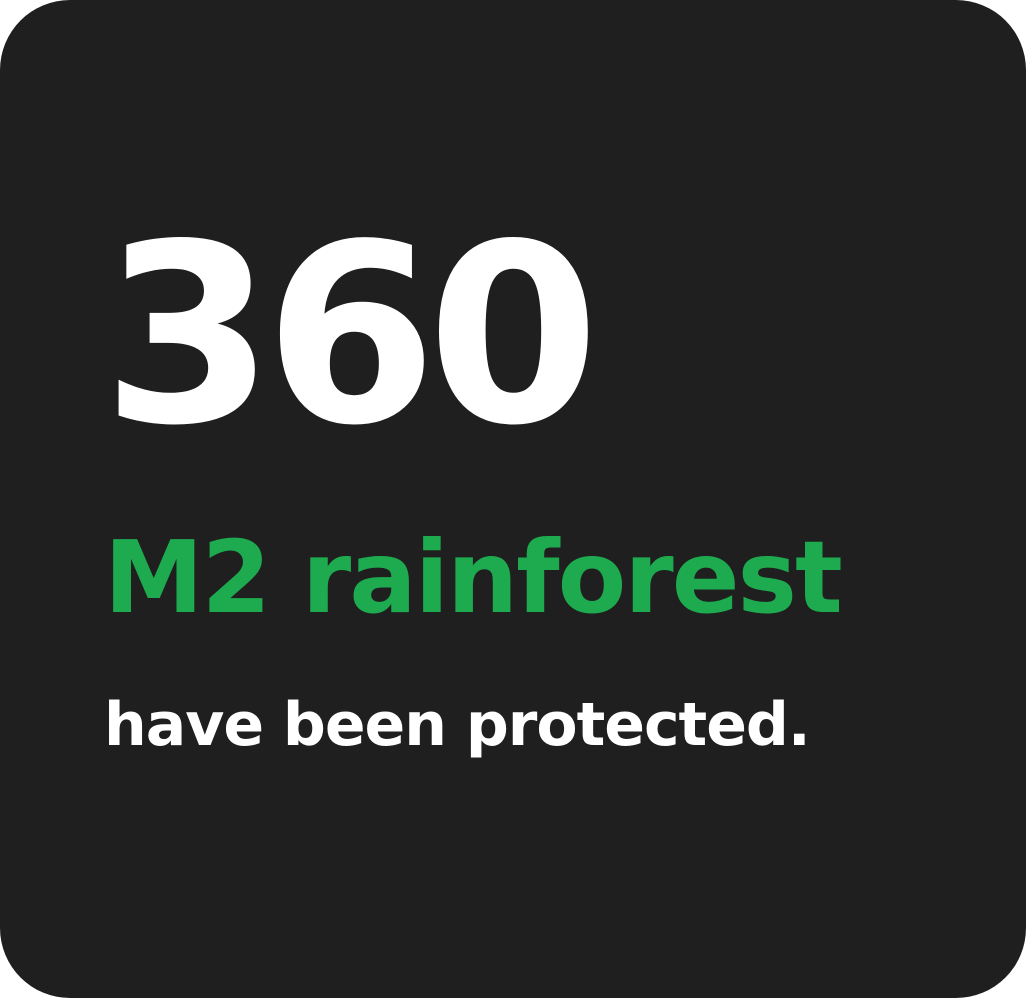 The width and height of the screenshot is (1026, 998). I want to click on stat-number: 360, so click(351, 336).